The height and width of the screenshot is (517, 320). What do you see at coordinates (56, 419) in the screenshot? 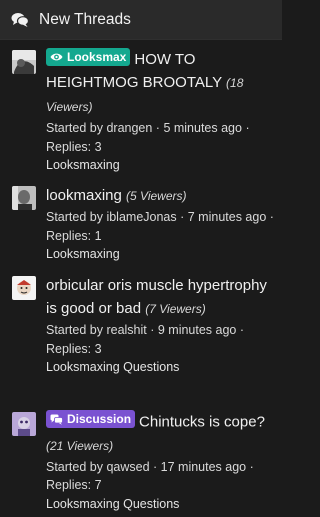
I see `chat-bubbles-icon` at bounding box center [56, 419].